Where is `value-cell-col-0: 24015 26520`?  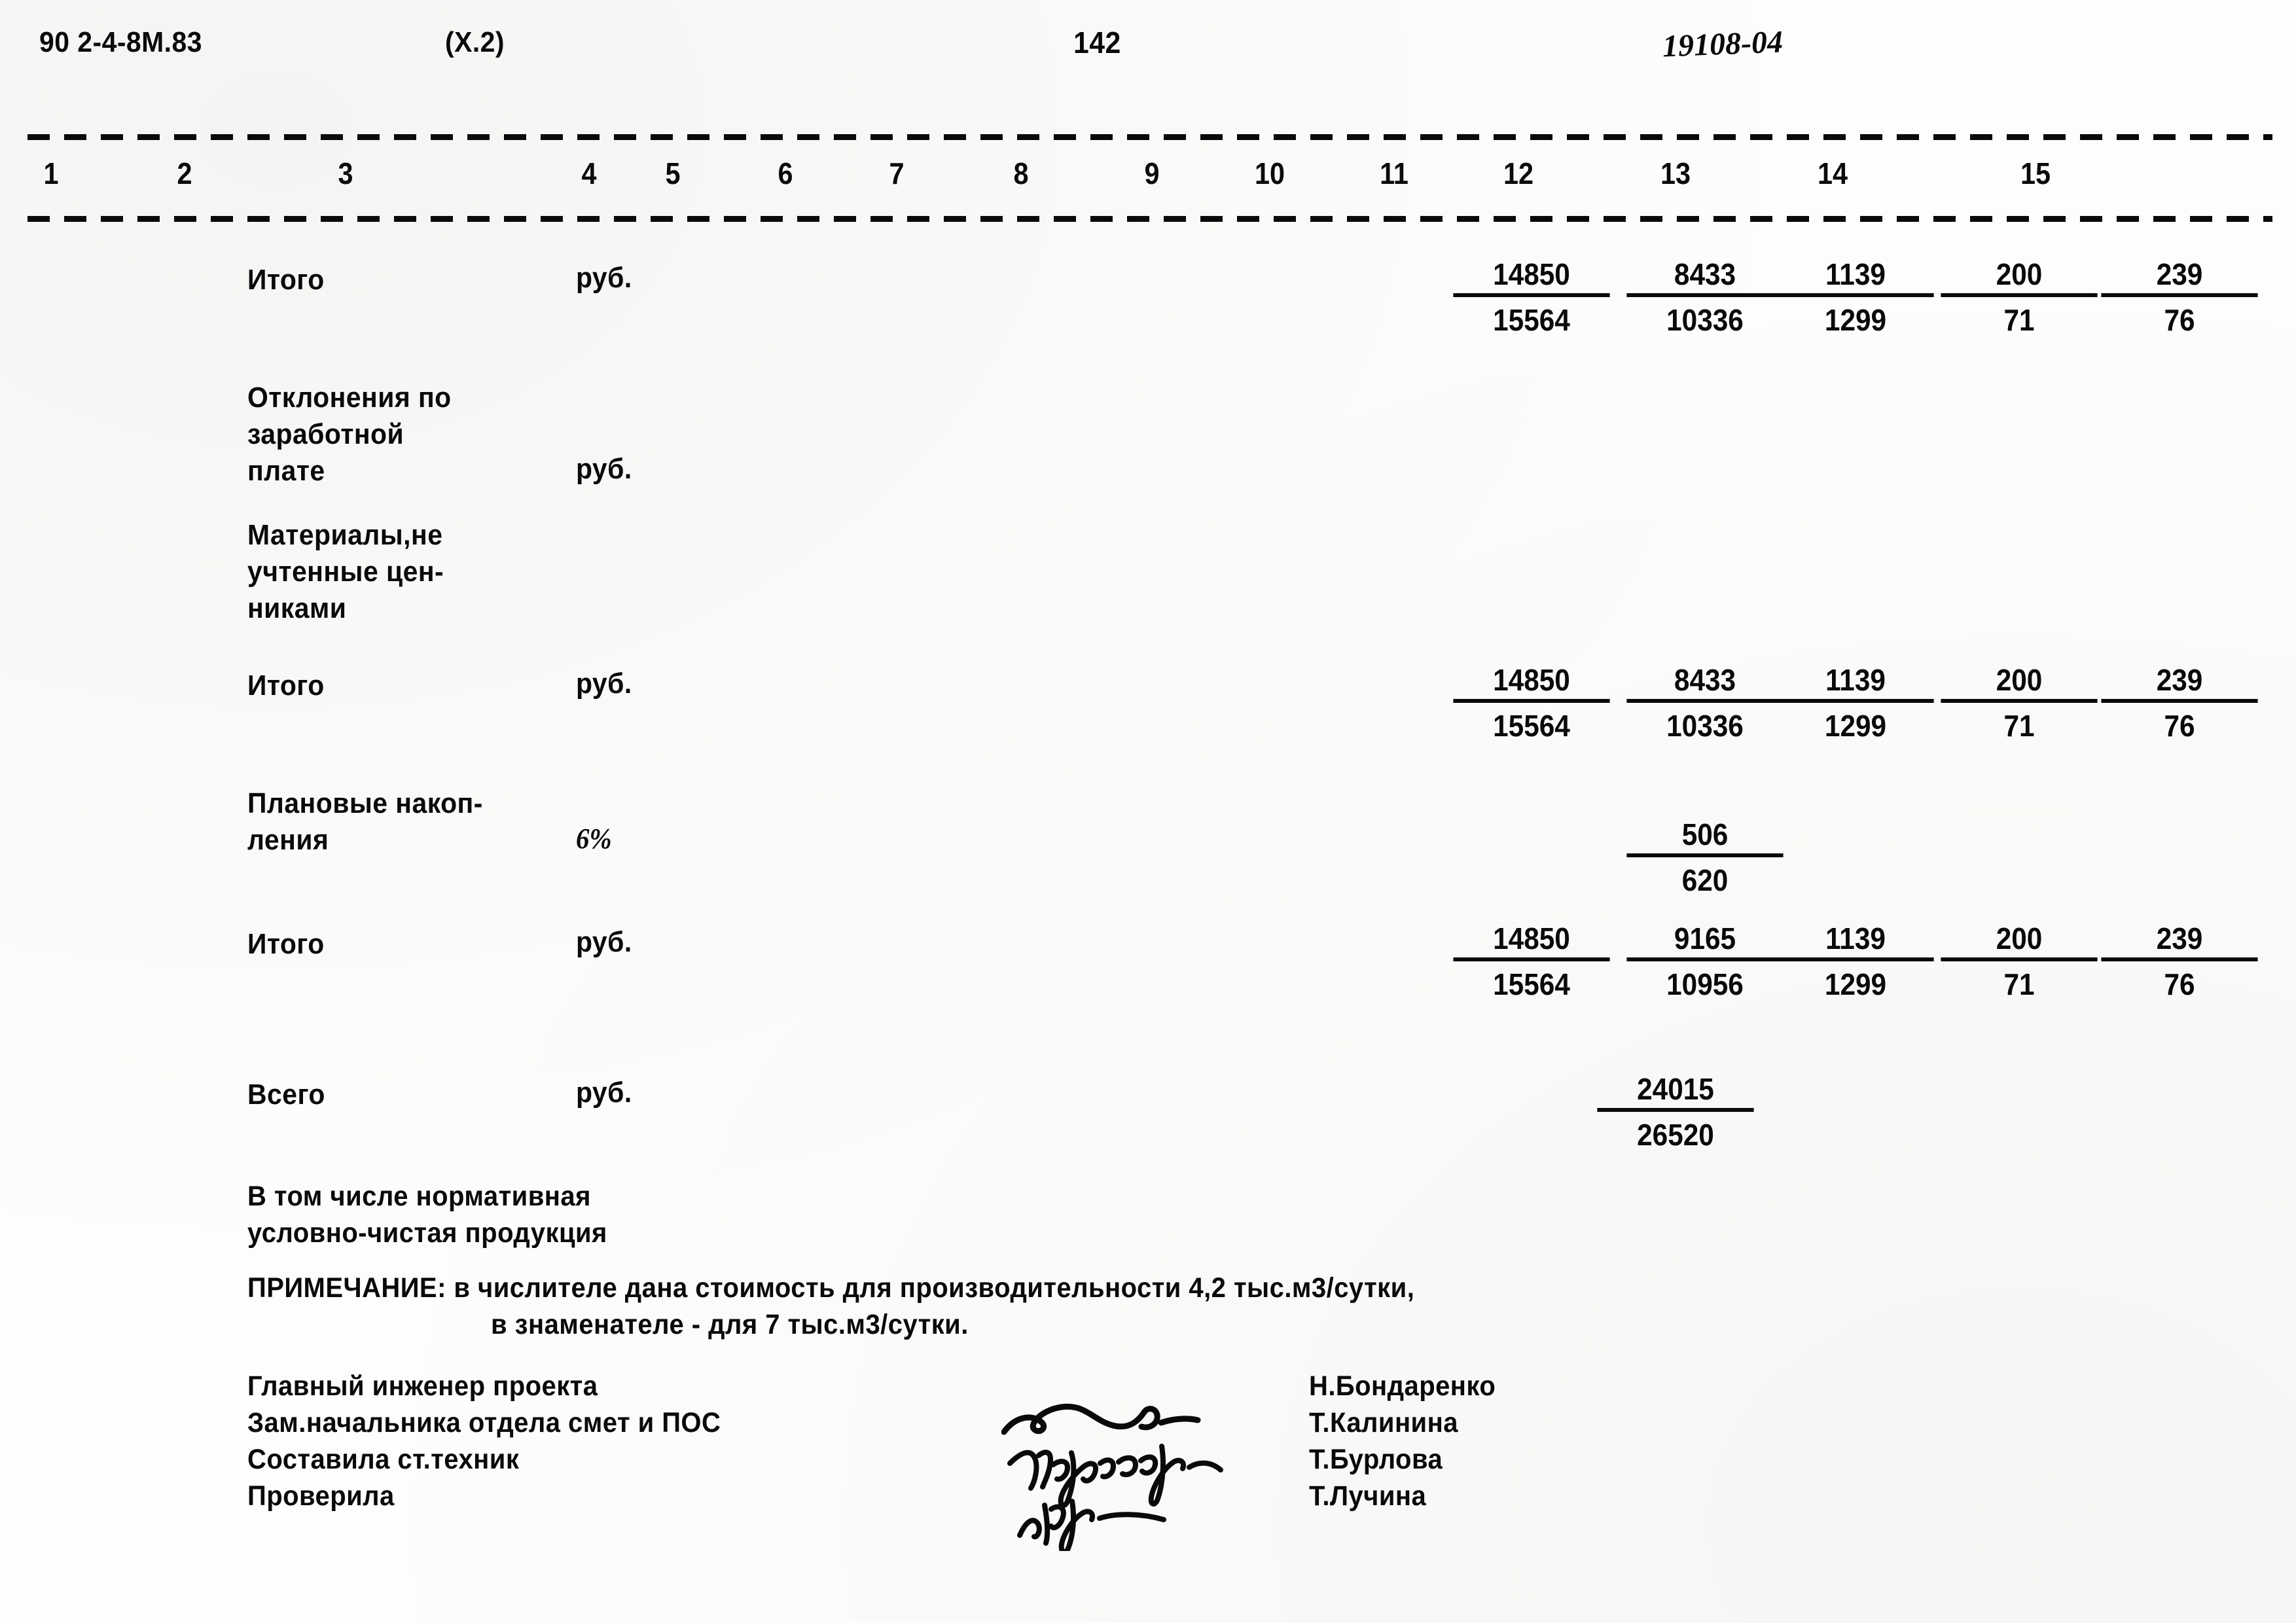 value-cell-col-0: 24015 26520 is located at coordinates (1675, 1111).